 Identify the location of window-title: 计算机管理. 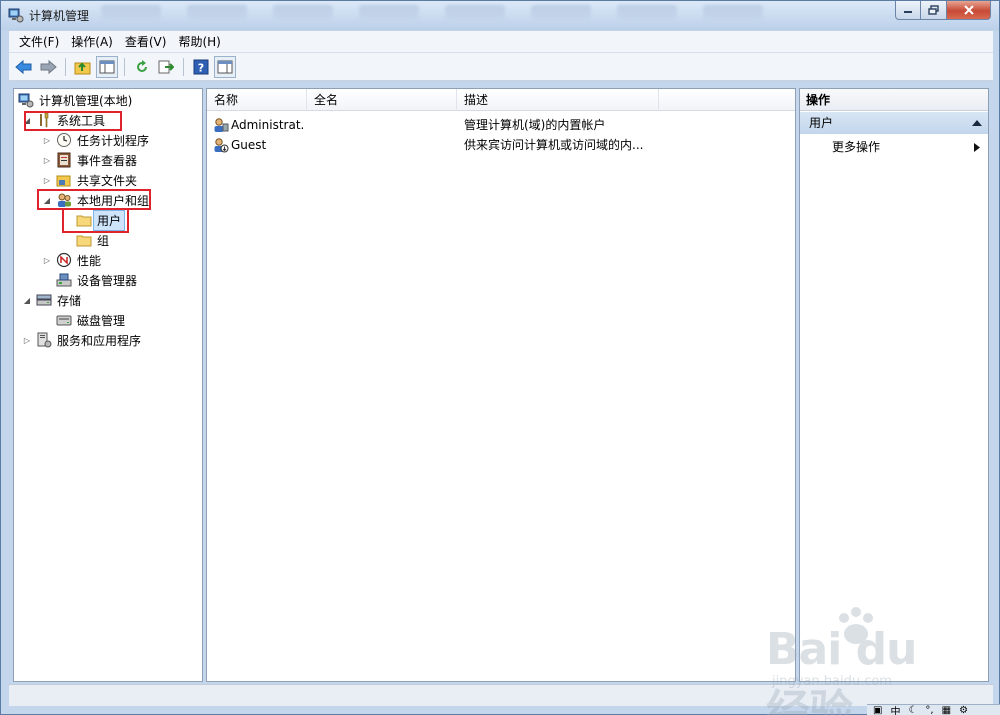
(59, 16).